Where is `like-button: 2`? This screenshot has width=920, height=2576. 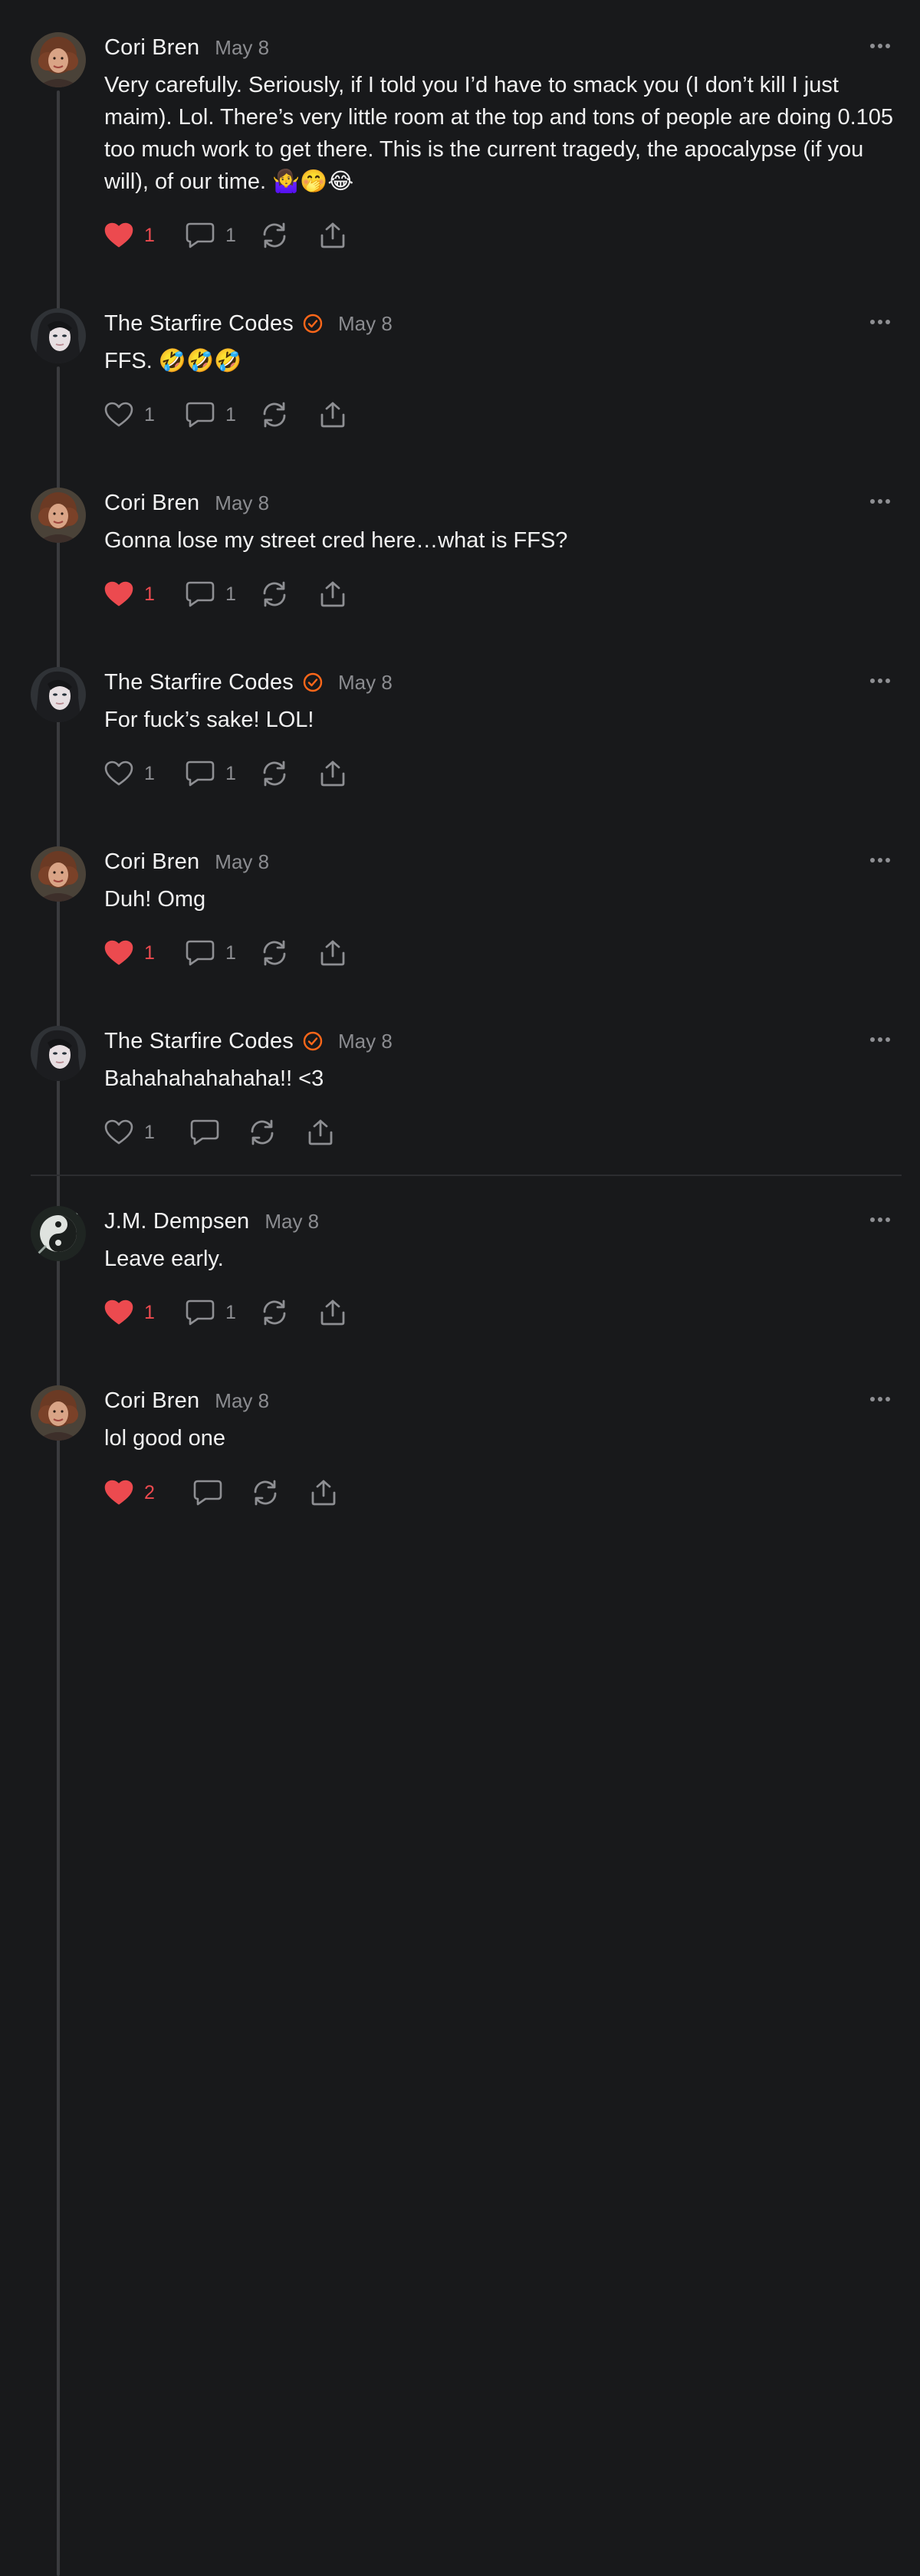
like-button: 2 is located at coordinates (129, 1493).